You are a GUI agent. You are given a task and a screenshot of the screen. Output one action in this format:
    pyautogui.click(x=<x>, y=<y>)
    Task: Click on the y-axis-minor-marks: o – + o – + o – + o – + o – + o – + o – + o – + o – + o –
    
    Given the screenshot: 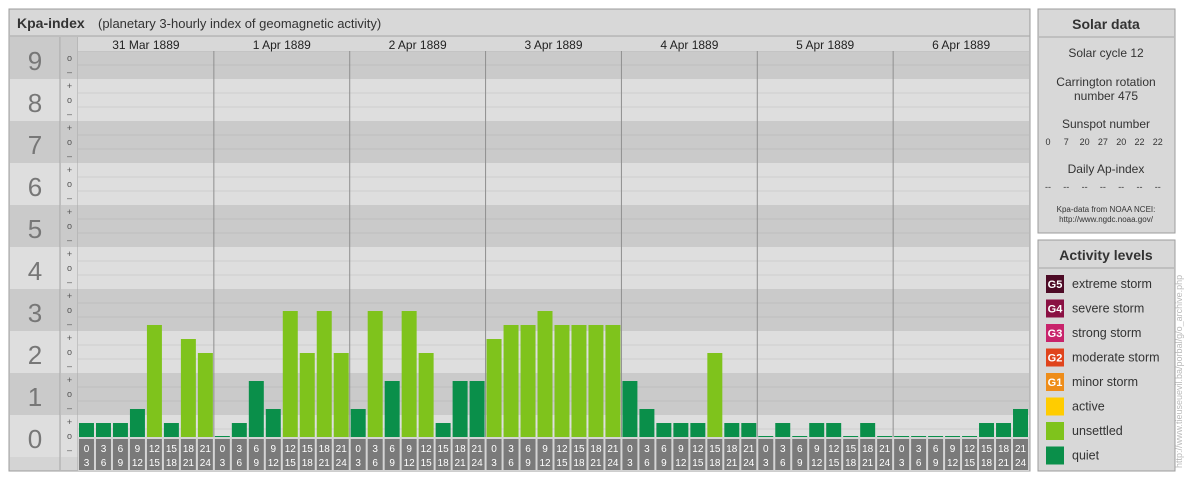 What is the action you would take?
    pyautogui.click(x=70, y=253)
    